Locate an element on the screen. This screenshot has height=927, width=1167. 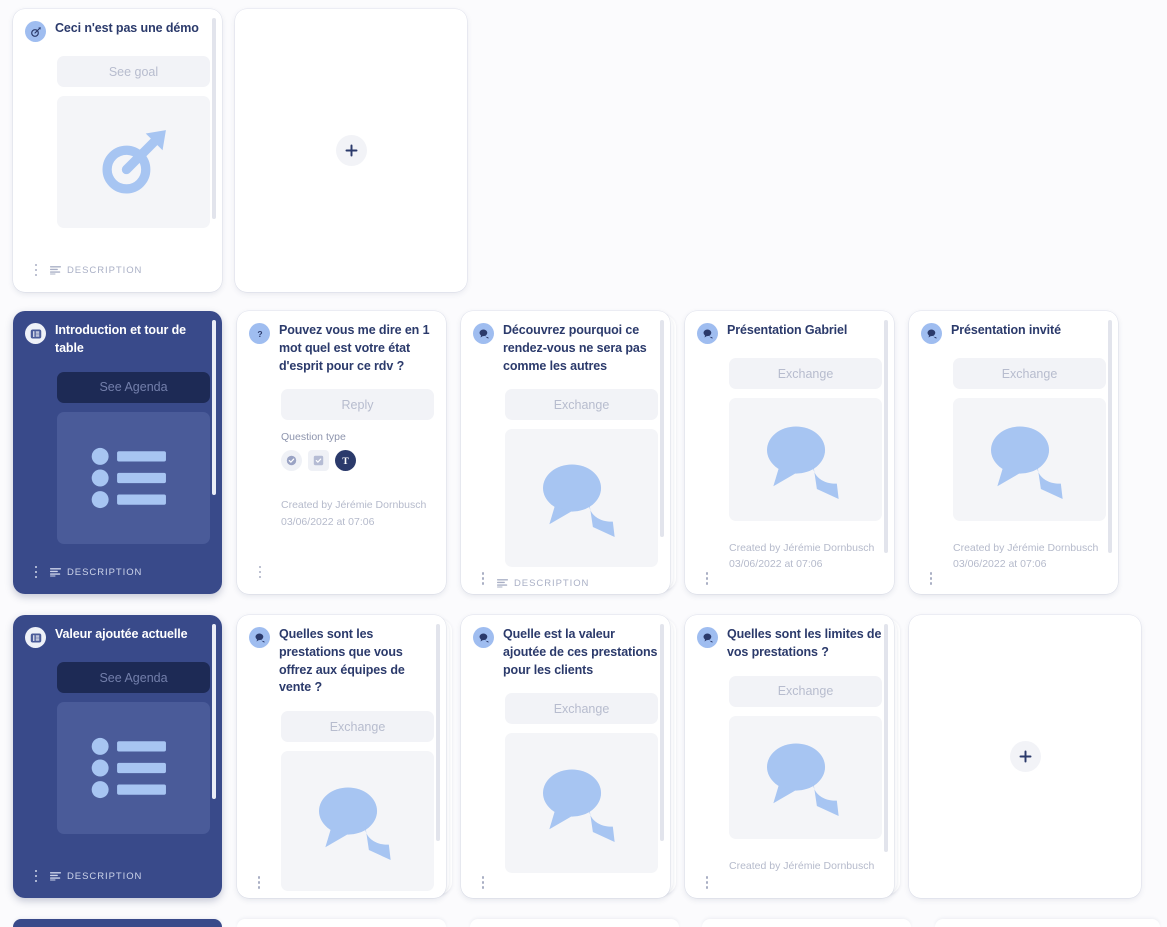
multiple-choice-icon is located at coordinates (318, 461).